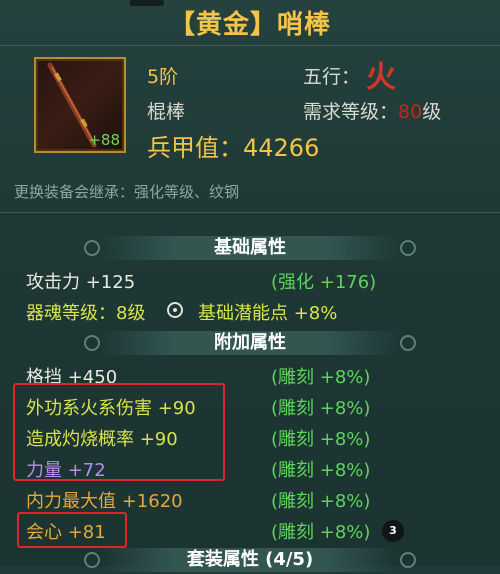 The height and width of the screenshot is (574, 500). What do you see at coordinates (104, 501) in the screenshot?
I see `extra-stat-max-mana: 内力最大值 +1620` at bounding box center [104, 501].